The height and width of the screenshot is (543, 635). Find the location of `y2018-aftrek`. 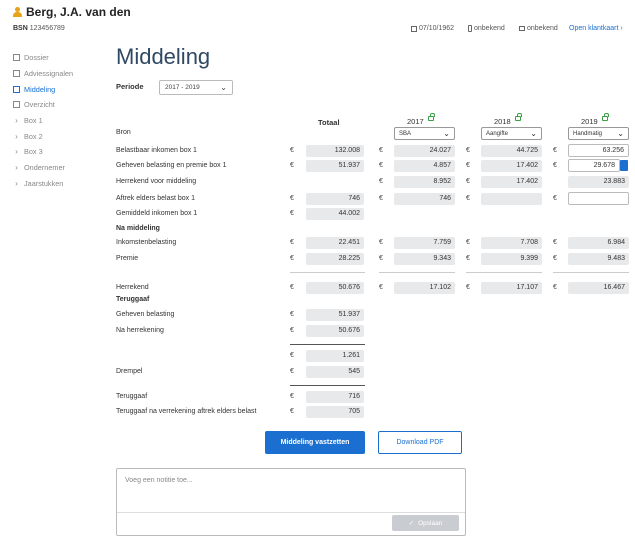

y2018-aftrek is located at coordinates (511, 199).